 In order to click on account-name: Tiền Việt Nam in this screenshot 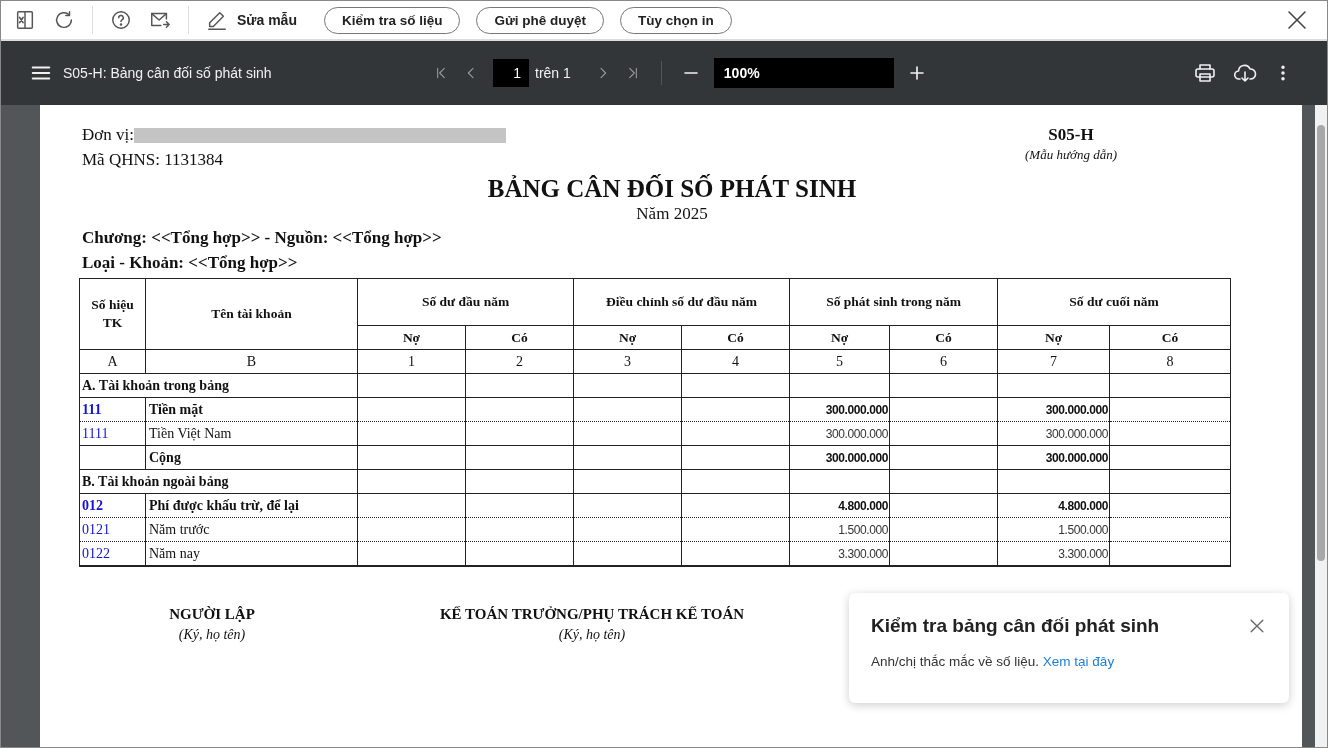, I will do `click(251, 433)`.